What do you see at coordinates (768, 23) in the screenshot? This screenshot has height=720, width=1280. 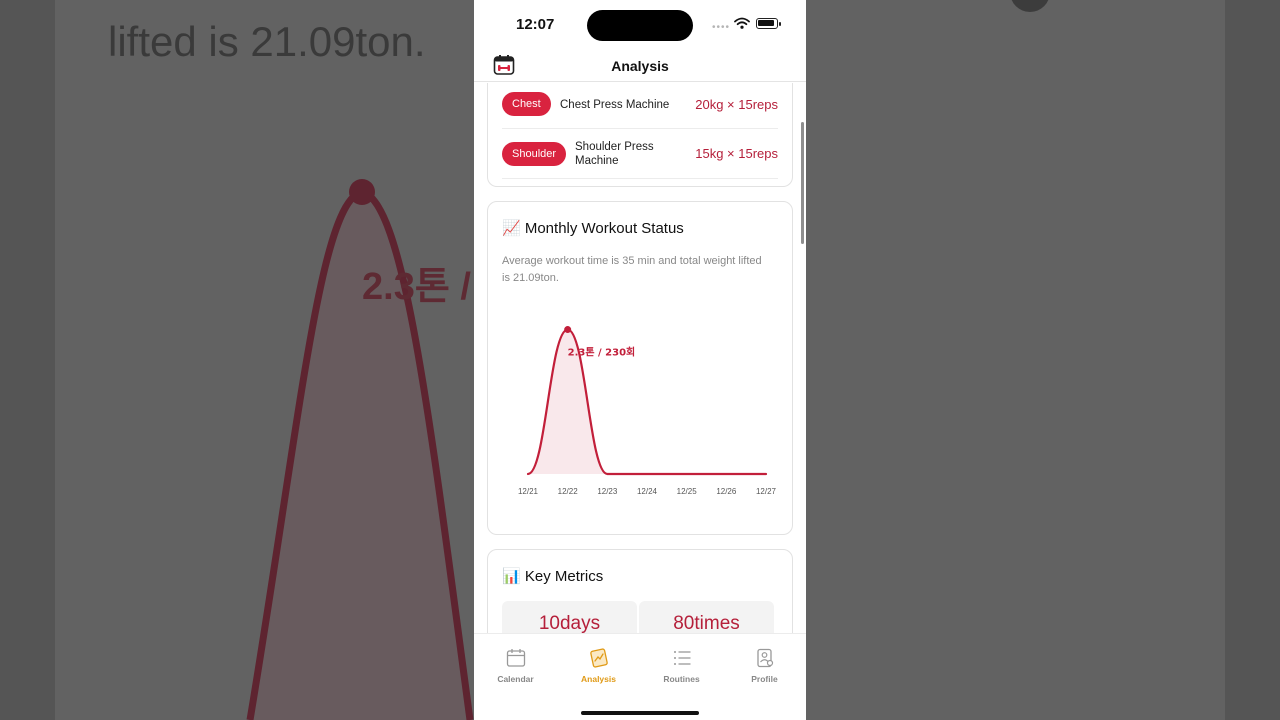 I see `battery-icon` at bounding box center [768, 23].